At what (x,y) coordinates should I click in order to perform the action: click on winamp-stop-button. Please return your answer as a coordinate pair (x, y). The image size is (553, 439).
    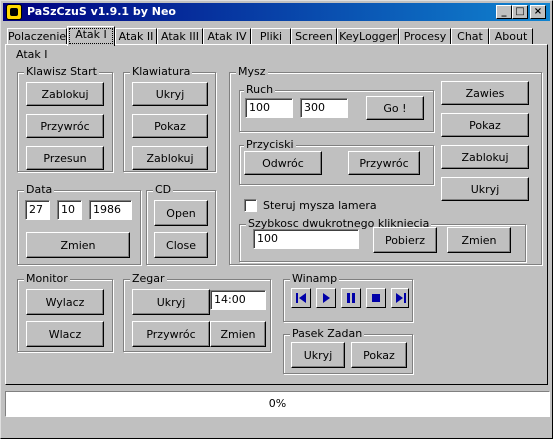
    Looking at the image, I should click on (376, 298).